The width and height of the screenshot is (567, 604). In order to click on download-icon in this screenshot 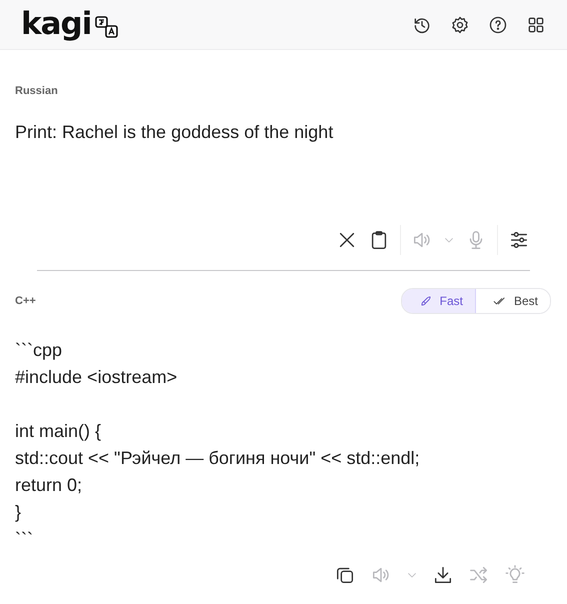, I will do `click(443, 575)`.